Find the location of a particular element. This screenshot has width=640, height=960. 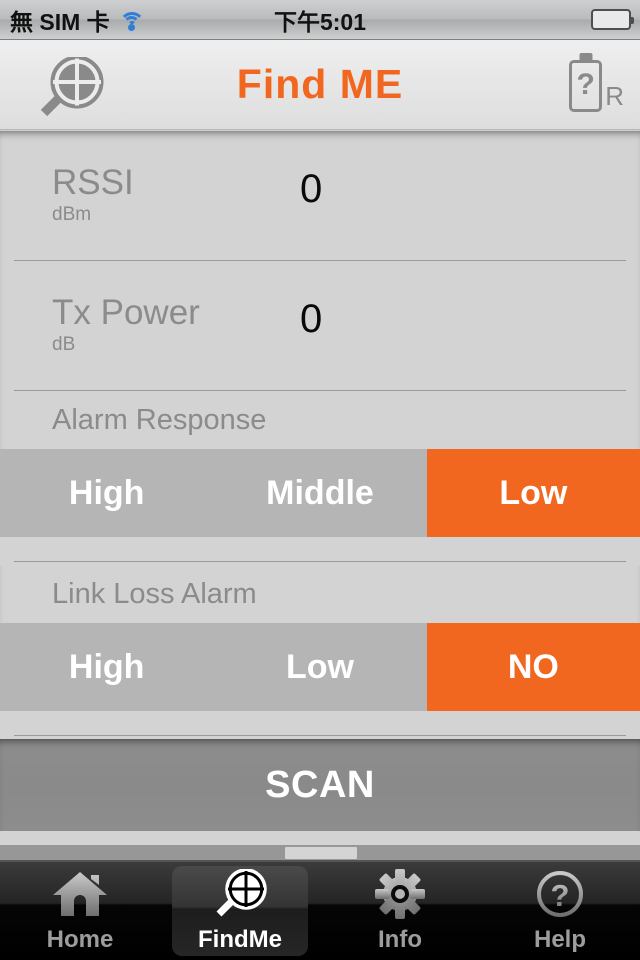

status-bar-clock: 下午5:01 is located at coordinates (320, 21).